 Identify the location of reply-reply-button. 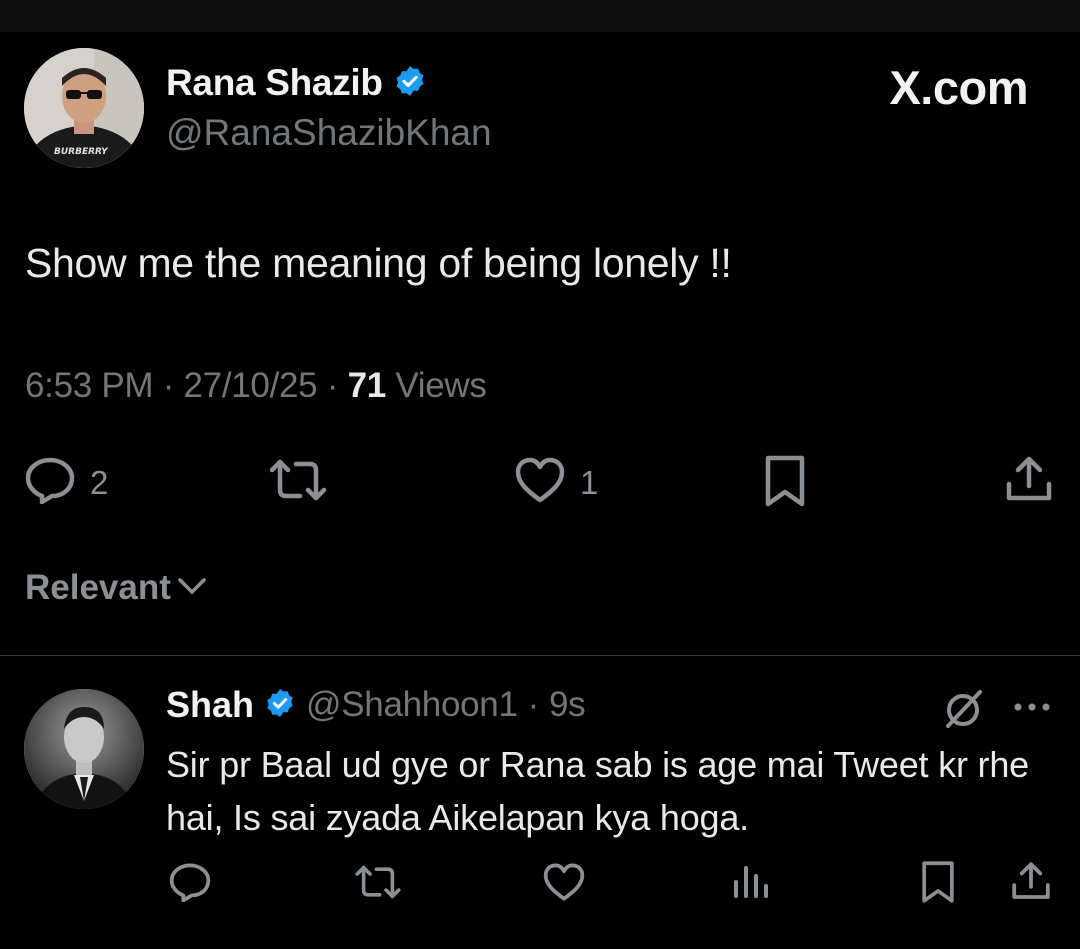
(190, 884).